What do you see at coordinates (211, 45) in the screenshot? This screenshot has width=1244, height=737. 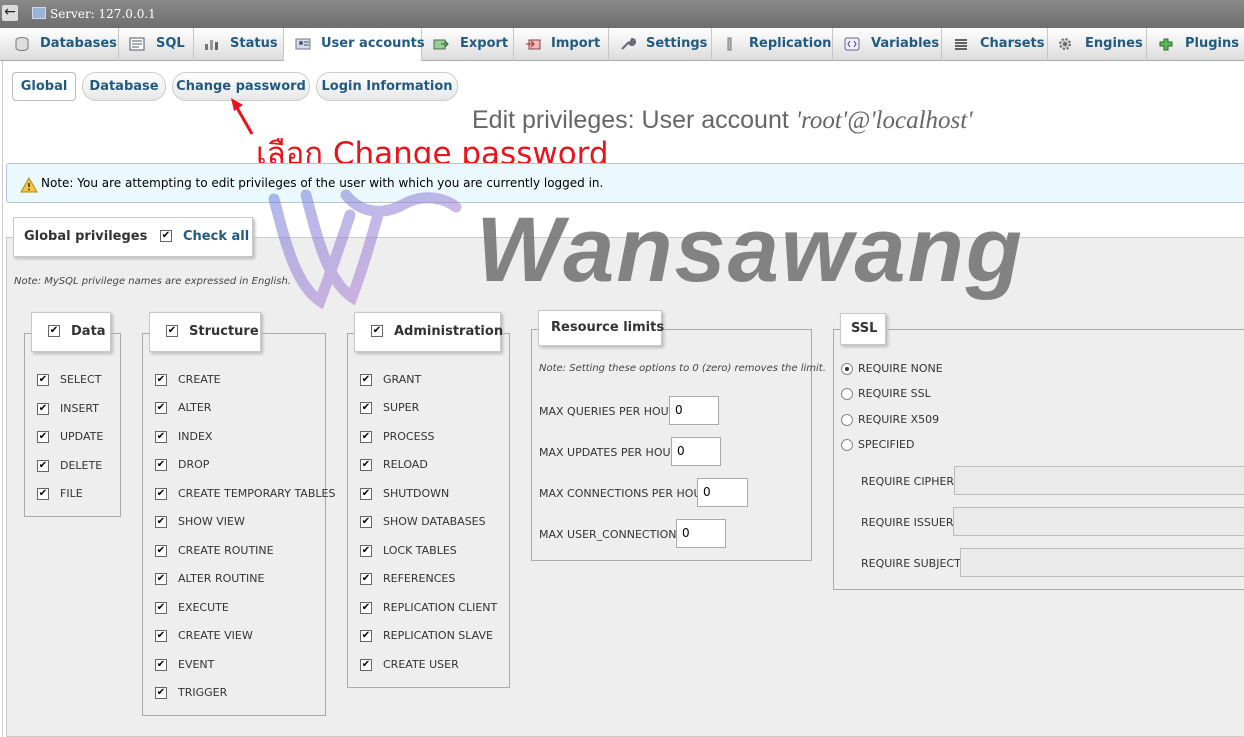 I see `status-icon` at bounding box center [211, 45].